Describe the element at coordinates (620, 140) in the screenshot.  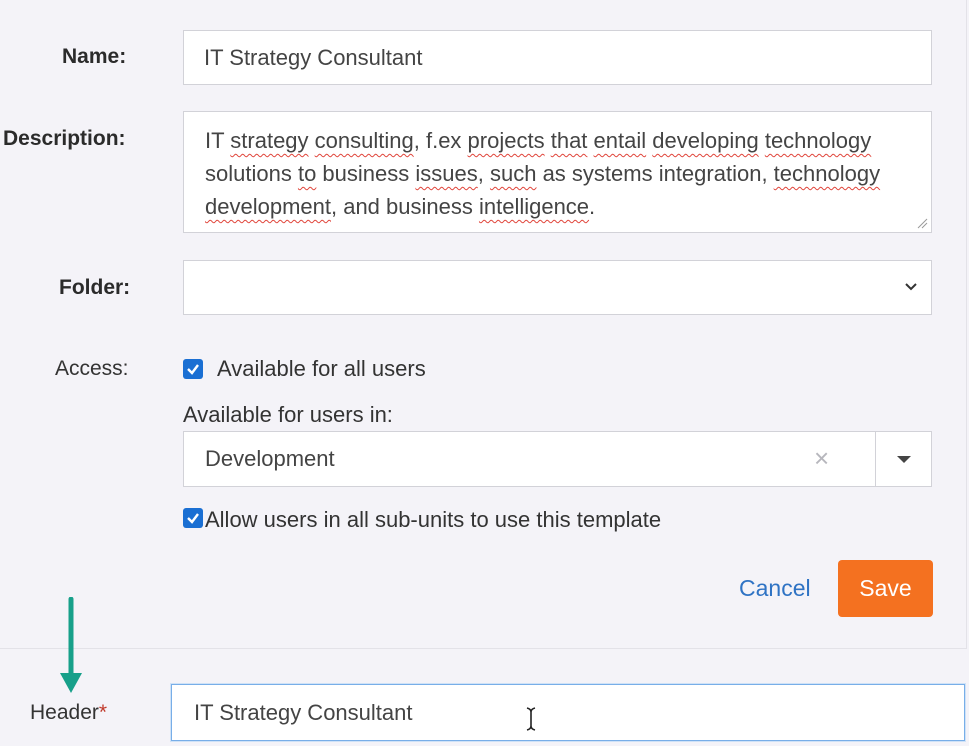
I see `spellcheck-word: entail` at that location.